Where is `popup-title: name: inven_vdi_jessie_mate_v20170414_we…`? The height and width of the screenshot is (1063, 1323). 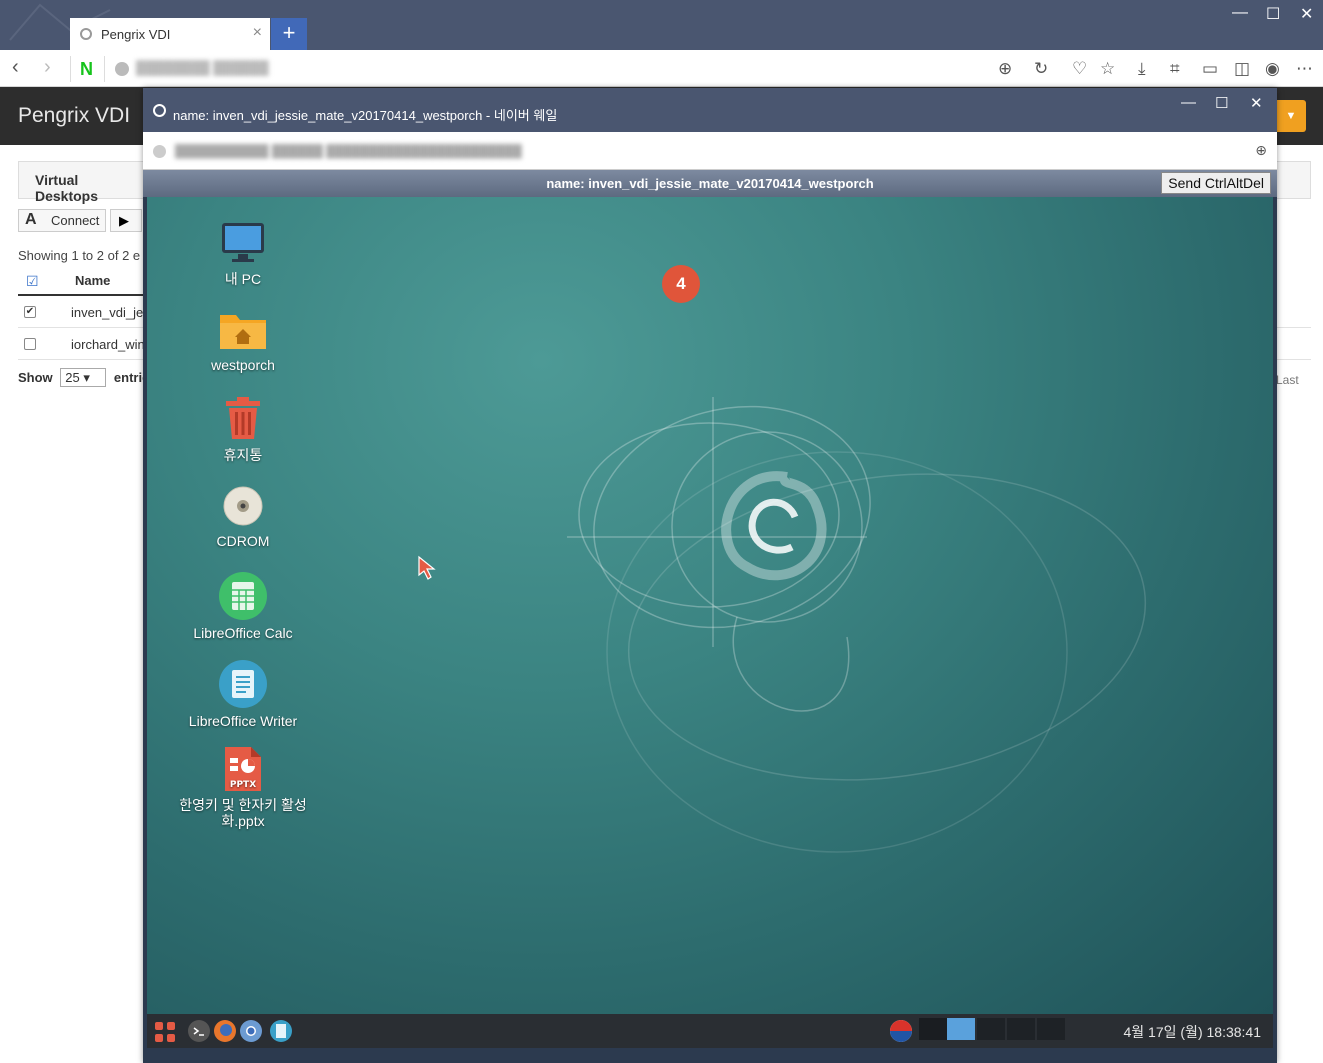
popup-title: name: inven_vdi_jessie_mate_v20170414_we… is located at coordinates (365, 115).